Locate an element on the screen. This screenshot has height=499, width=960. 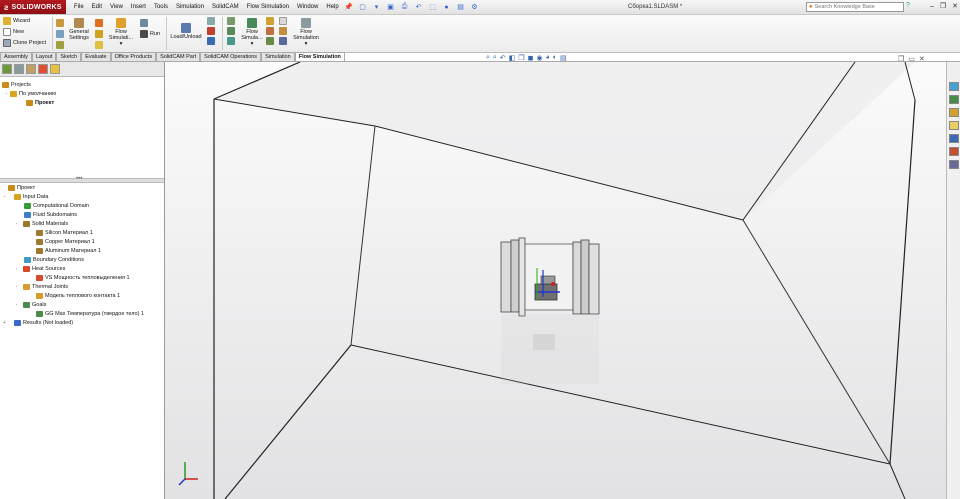
solver-icon is located at coordinates (144, 23).